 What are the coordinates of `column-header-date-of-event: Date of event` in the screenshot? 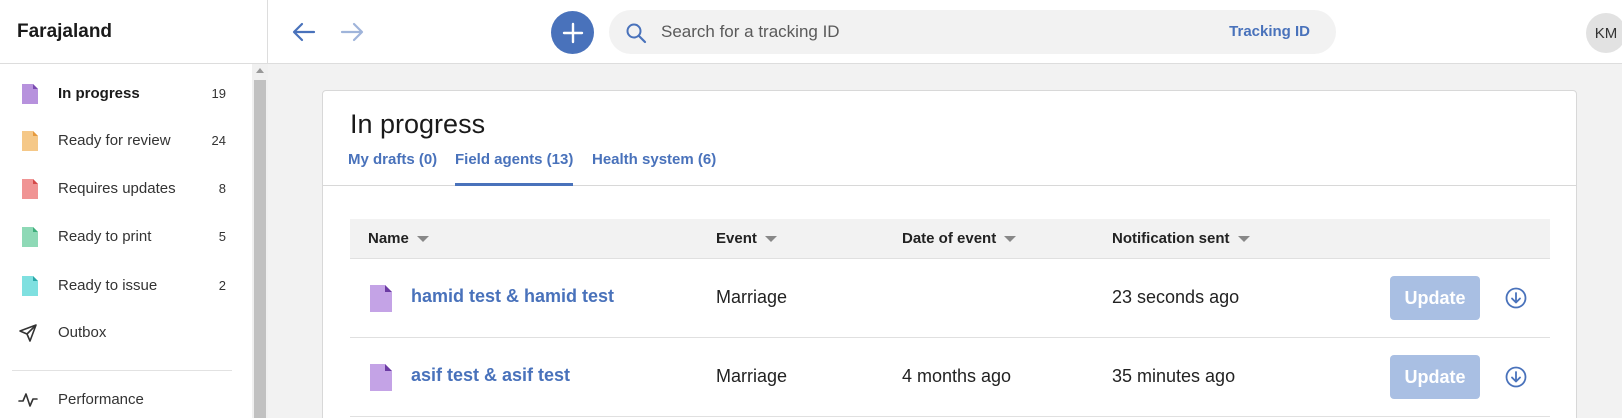 It's located at (959, 238).